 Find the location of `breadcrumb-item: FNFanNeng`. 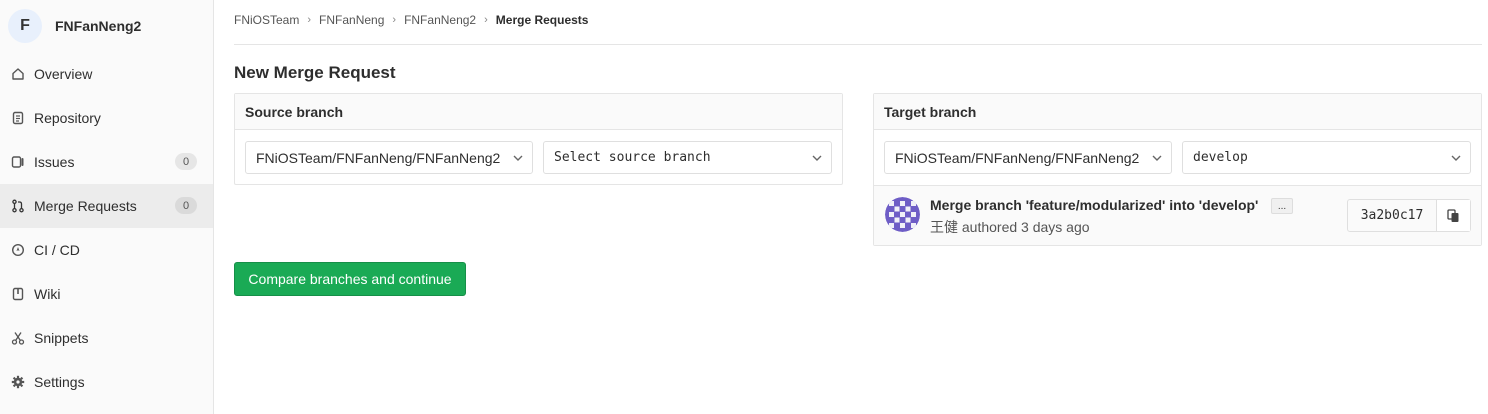

breadcrumb-item: FNFanNeng is located at coordinates (351, 20).